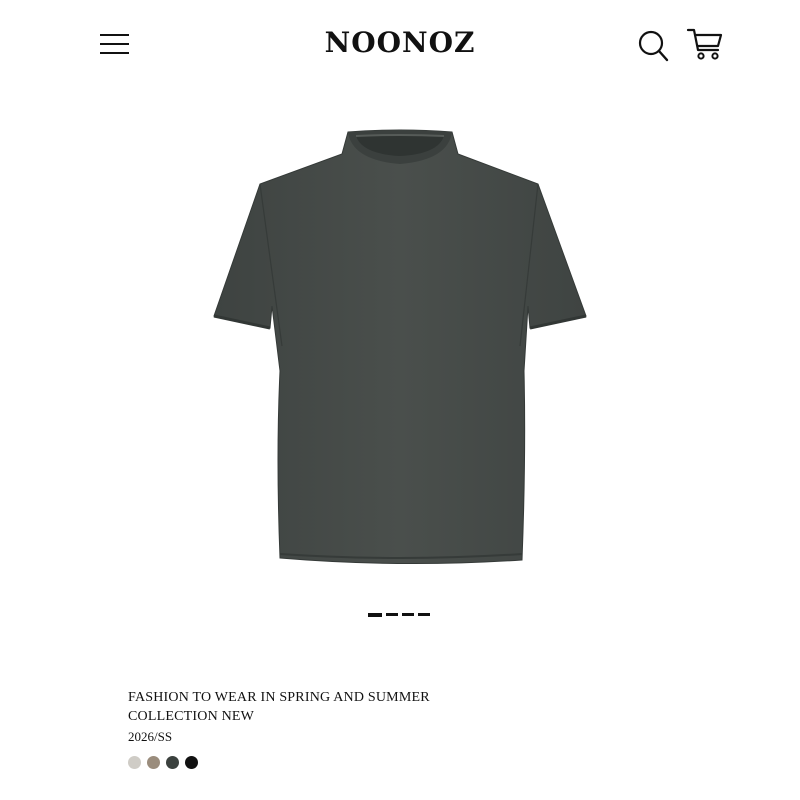  What do you see at coordinates (153, 762) in the screenshot?
I see `swatch-taupe` at bounding box center [153, 762].